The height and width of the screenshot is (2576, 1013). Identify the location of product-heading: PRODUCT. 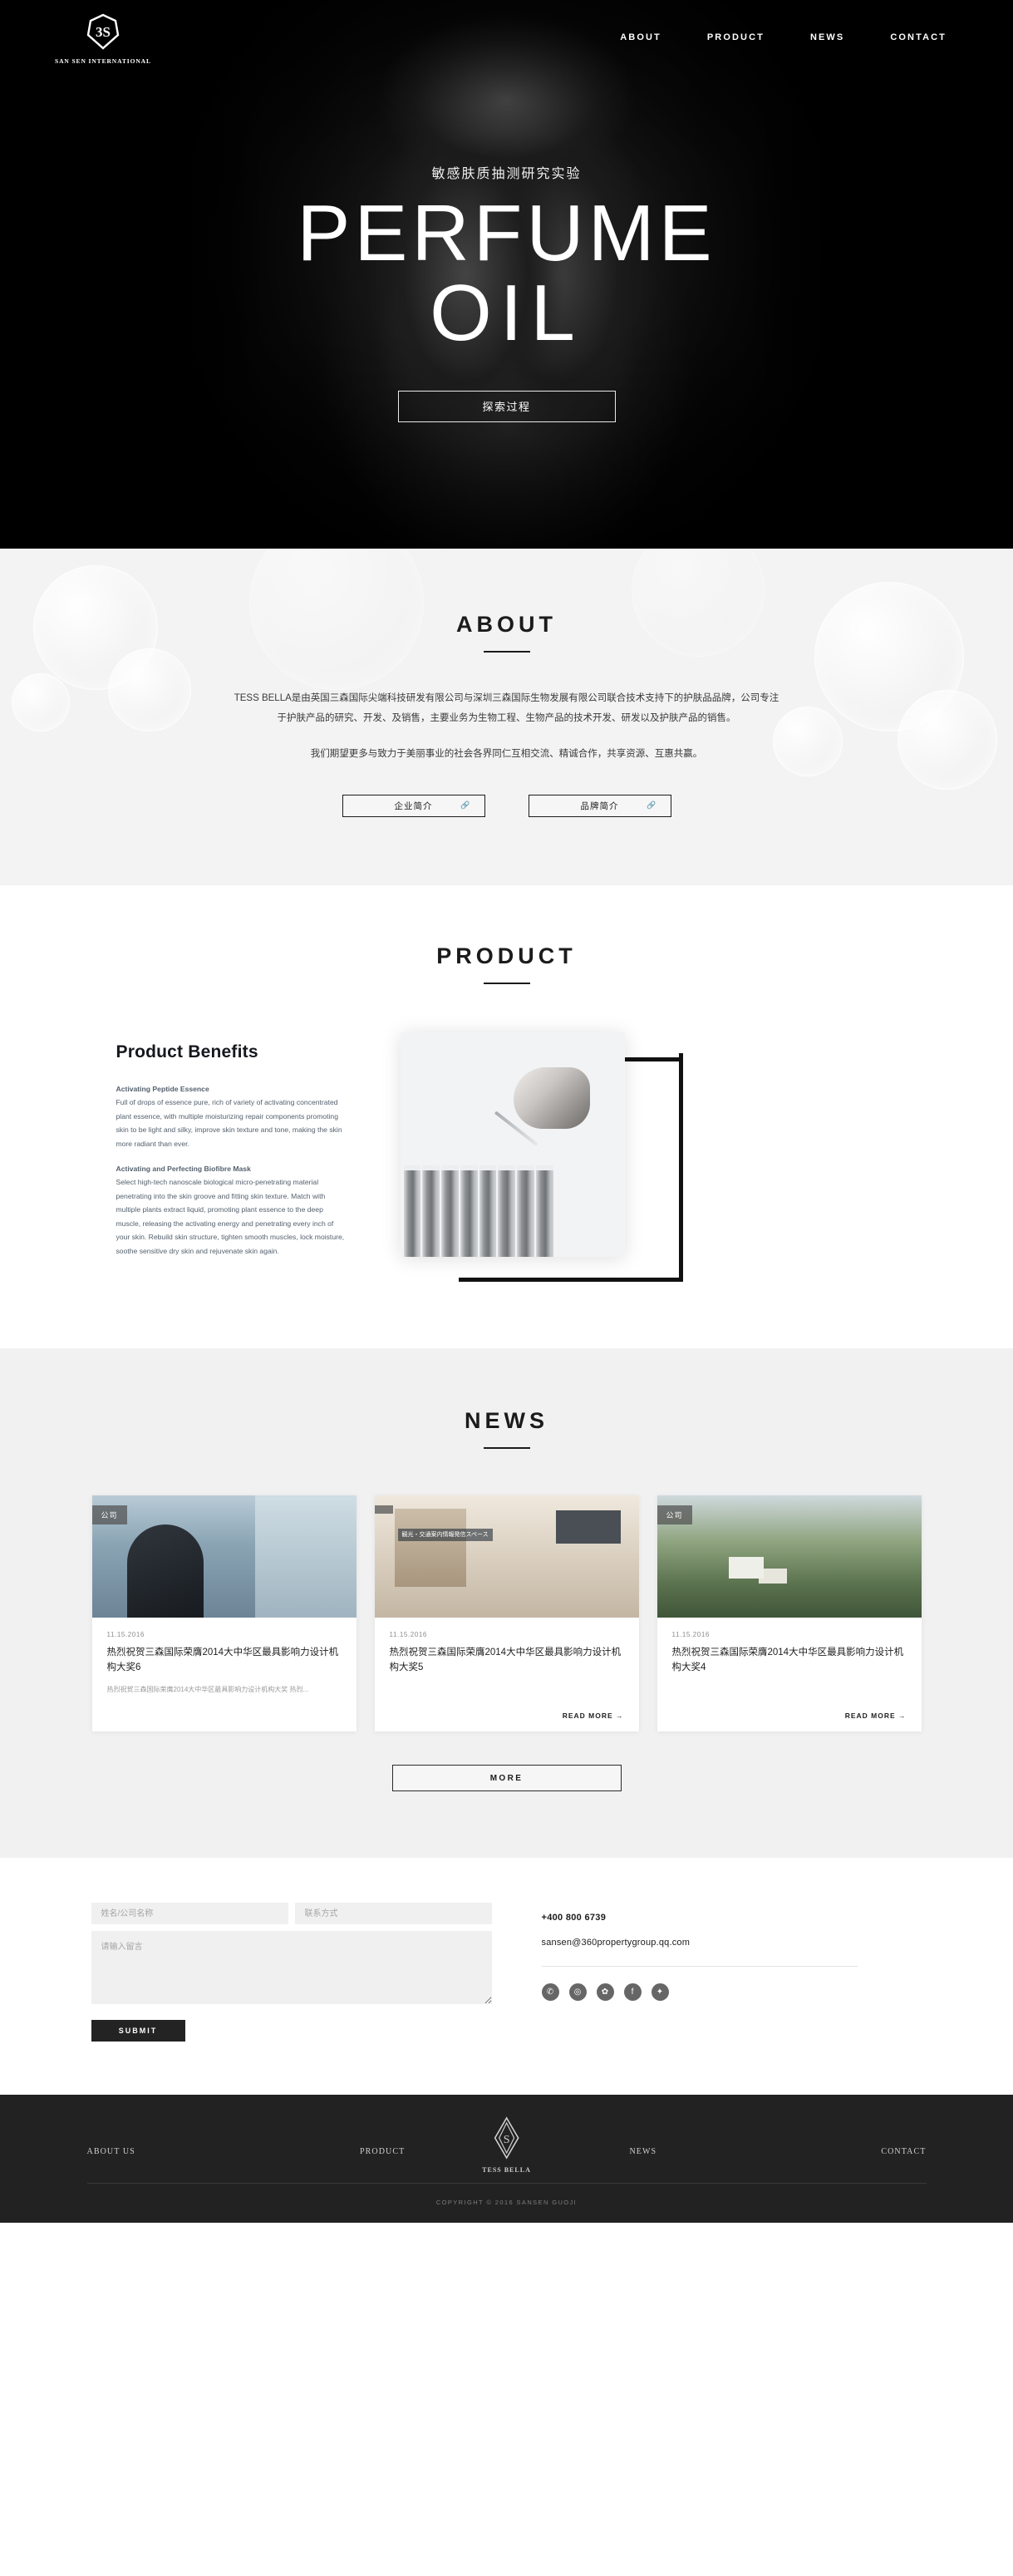
(506, 963).